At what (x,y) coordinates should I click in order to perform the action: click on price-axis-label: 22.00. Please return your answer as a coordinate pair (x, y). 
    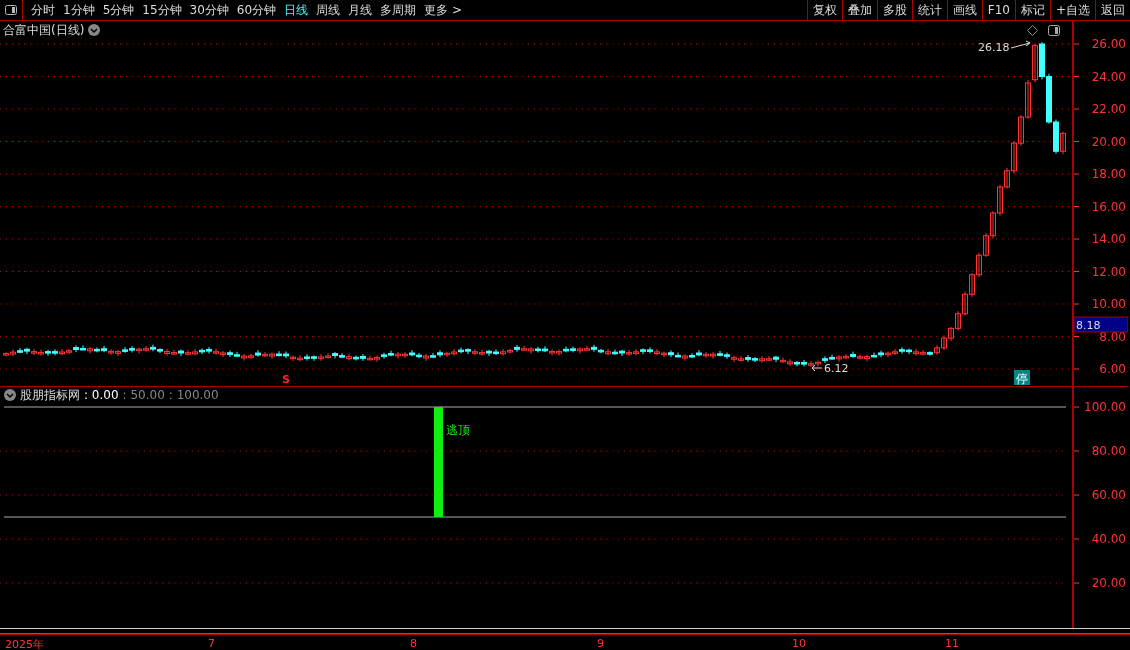
    Looking at the image, I should click on (1108, 109).